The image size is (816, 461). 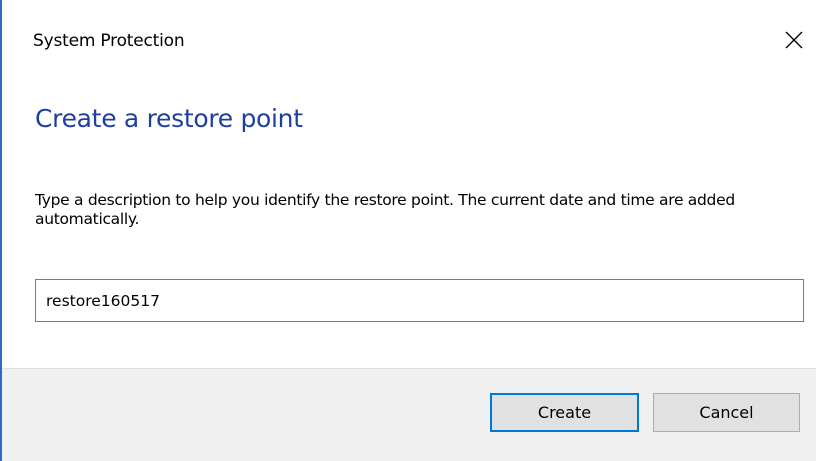 I want to click on window-title: System Protection, so click(x=109, y=41).